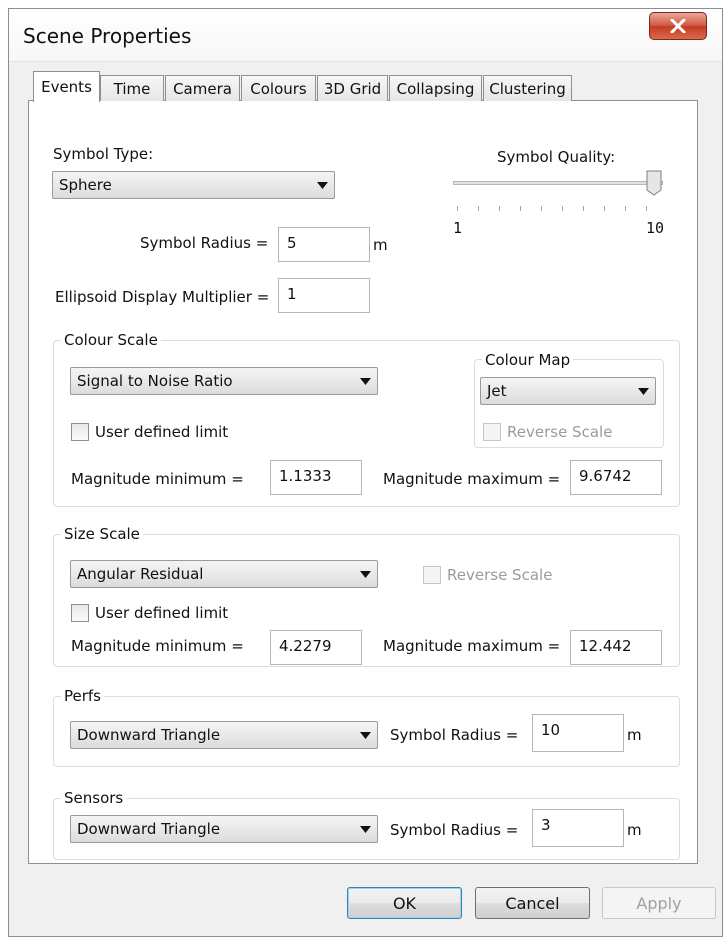 This screenshot has width=723, height=937. Describe the element at coordinates (324, 295) in the screenshot. I see `ellipsoid-multiplier-input: 1` at that location.